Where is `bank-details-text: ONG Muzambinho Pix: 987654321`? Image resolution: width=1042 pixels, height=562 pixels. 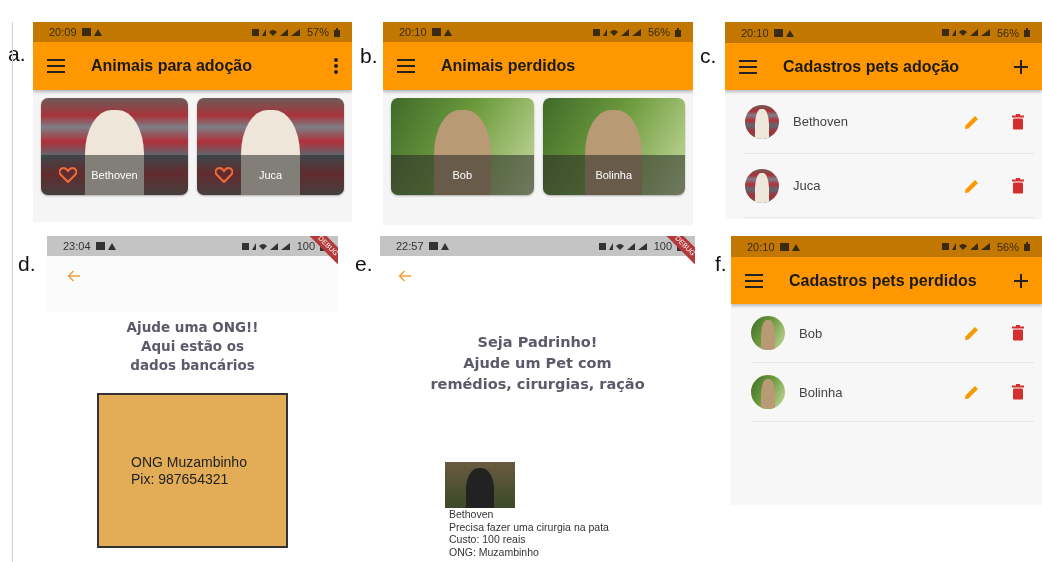 bank-details-text: ONG Muzambinho Pix: 987654321 is located at coordinates (189, 470).